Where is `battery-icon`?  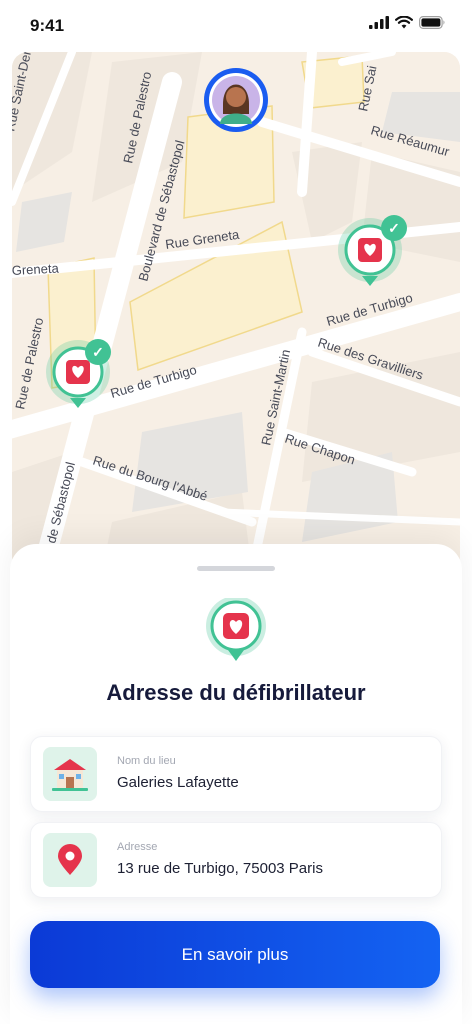
battery-icon is located at coordinates (432, 22).